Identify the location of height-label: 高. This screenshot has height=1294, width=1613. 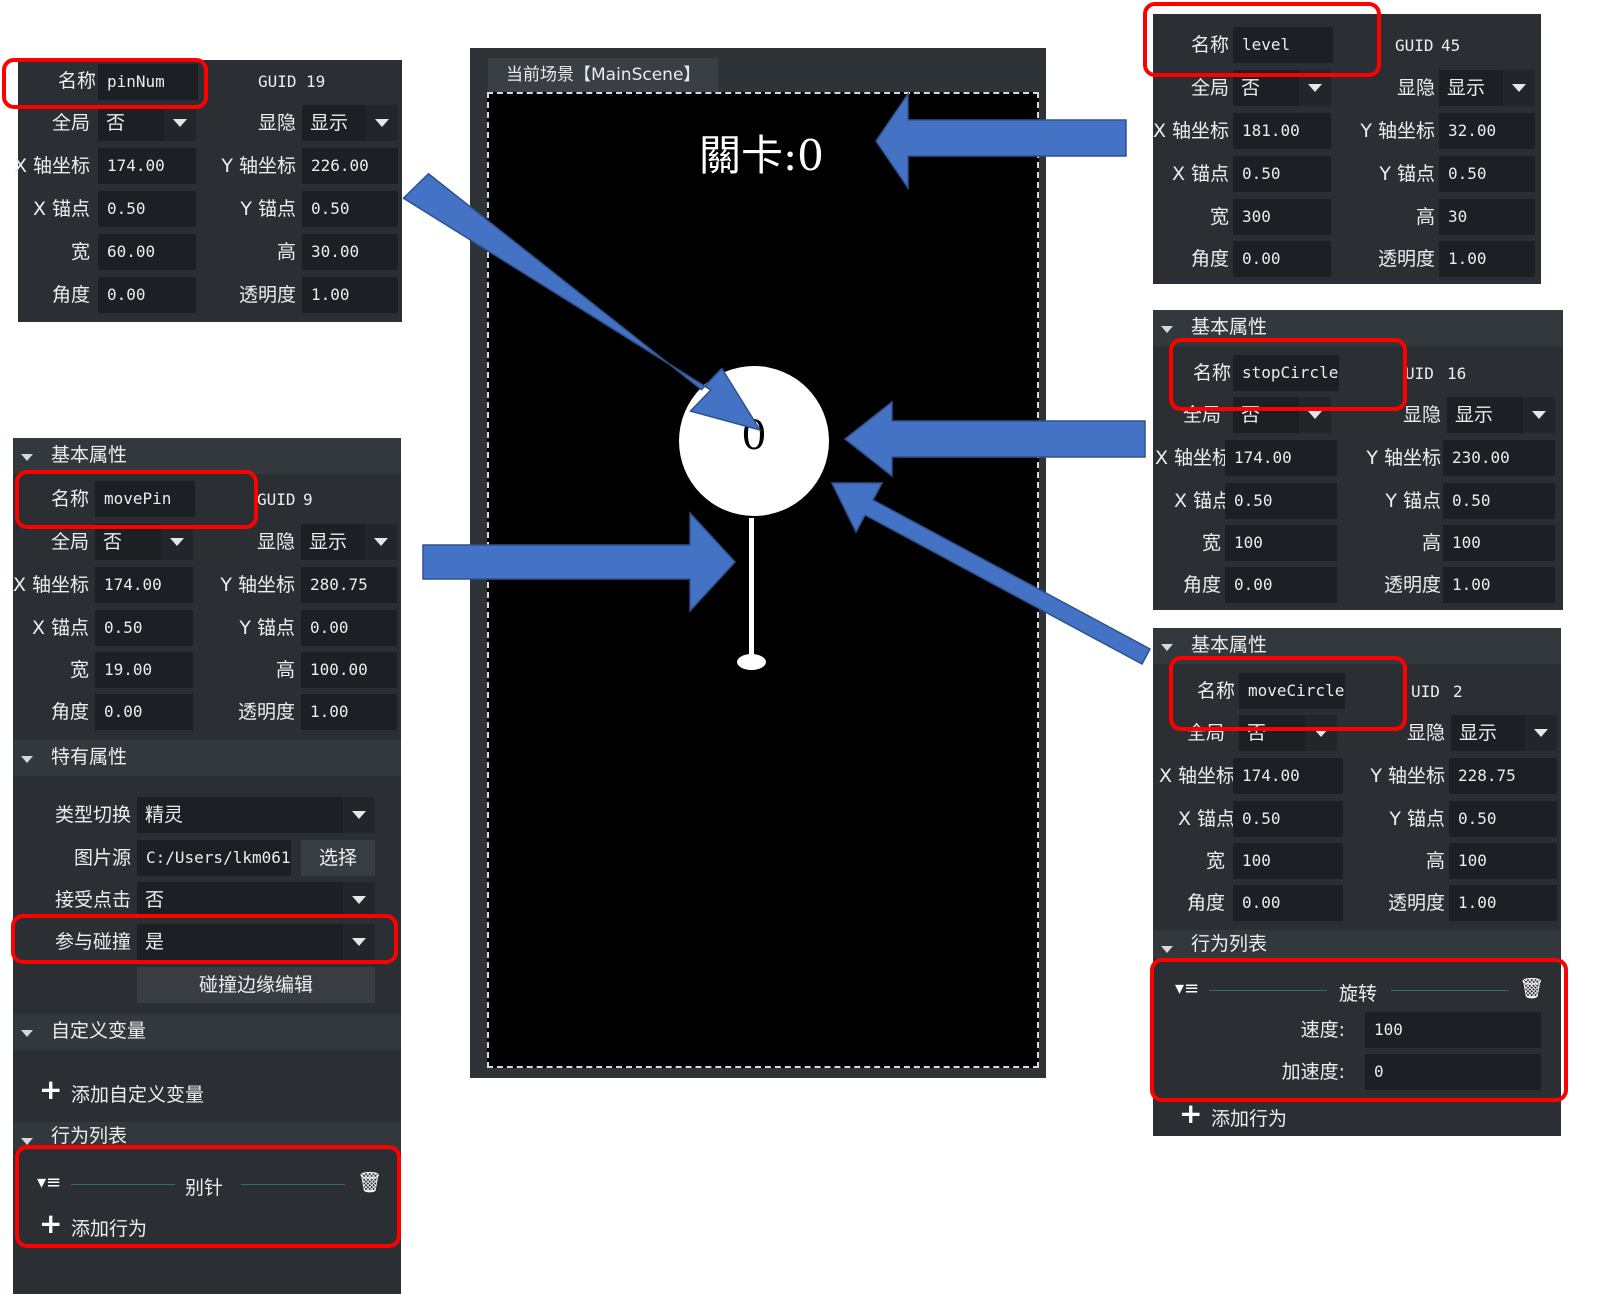
(1435, 861).